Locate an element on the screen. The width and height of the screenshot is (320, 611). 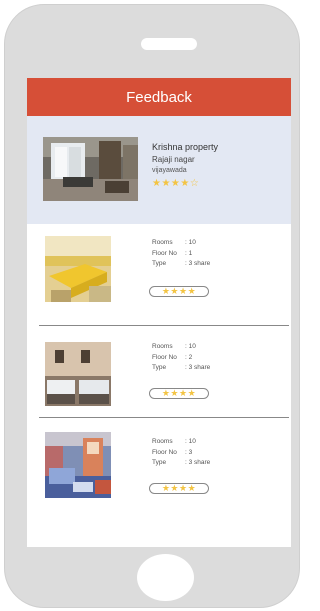
property-area: Rajaji nagar is located at coordinates (173, 159).